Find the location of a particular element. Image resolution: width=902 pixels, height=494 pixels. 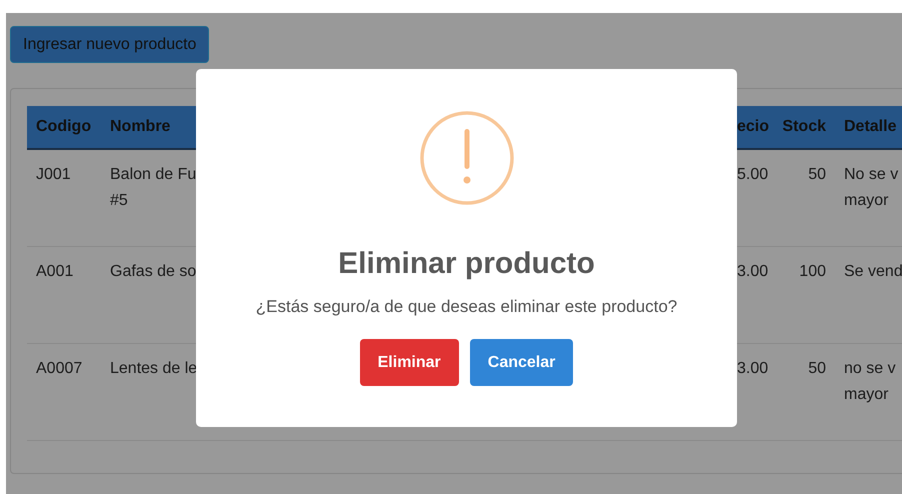

table-cell-text: A001 is located at coordinates (54, 272).